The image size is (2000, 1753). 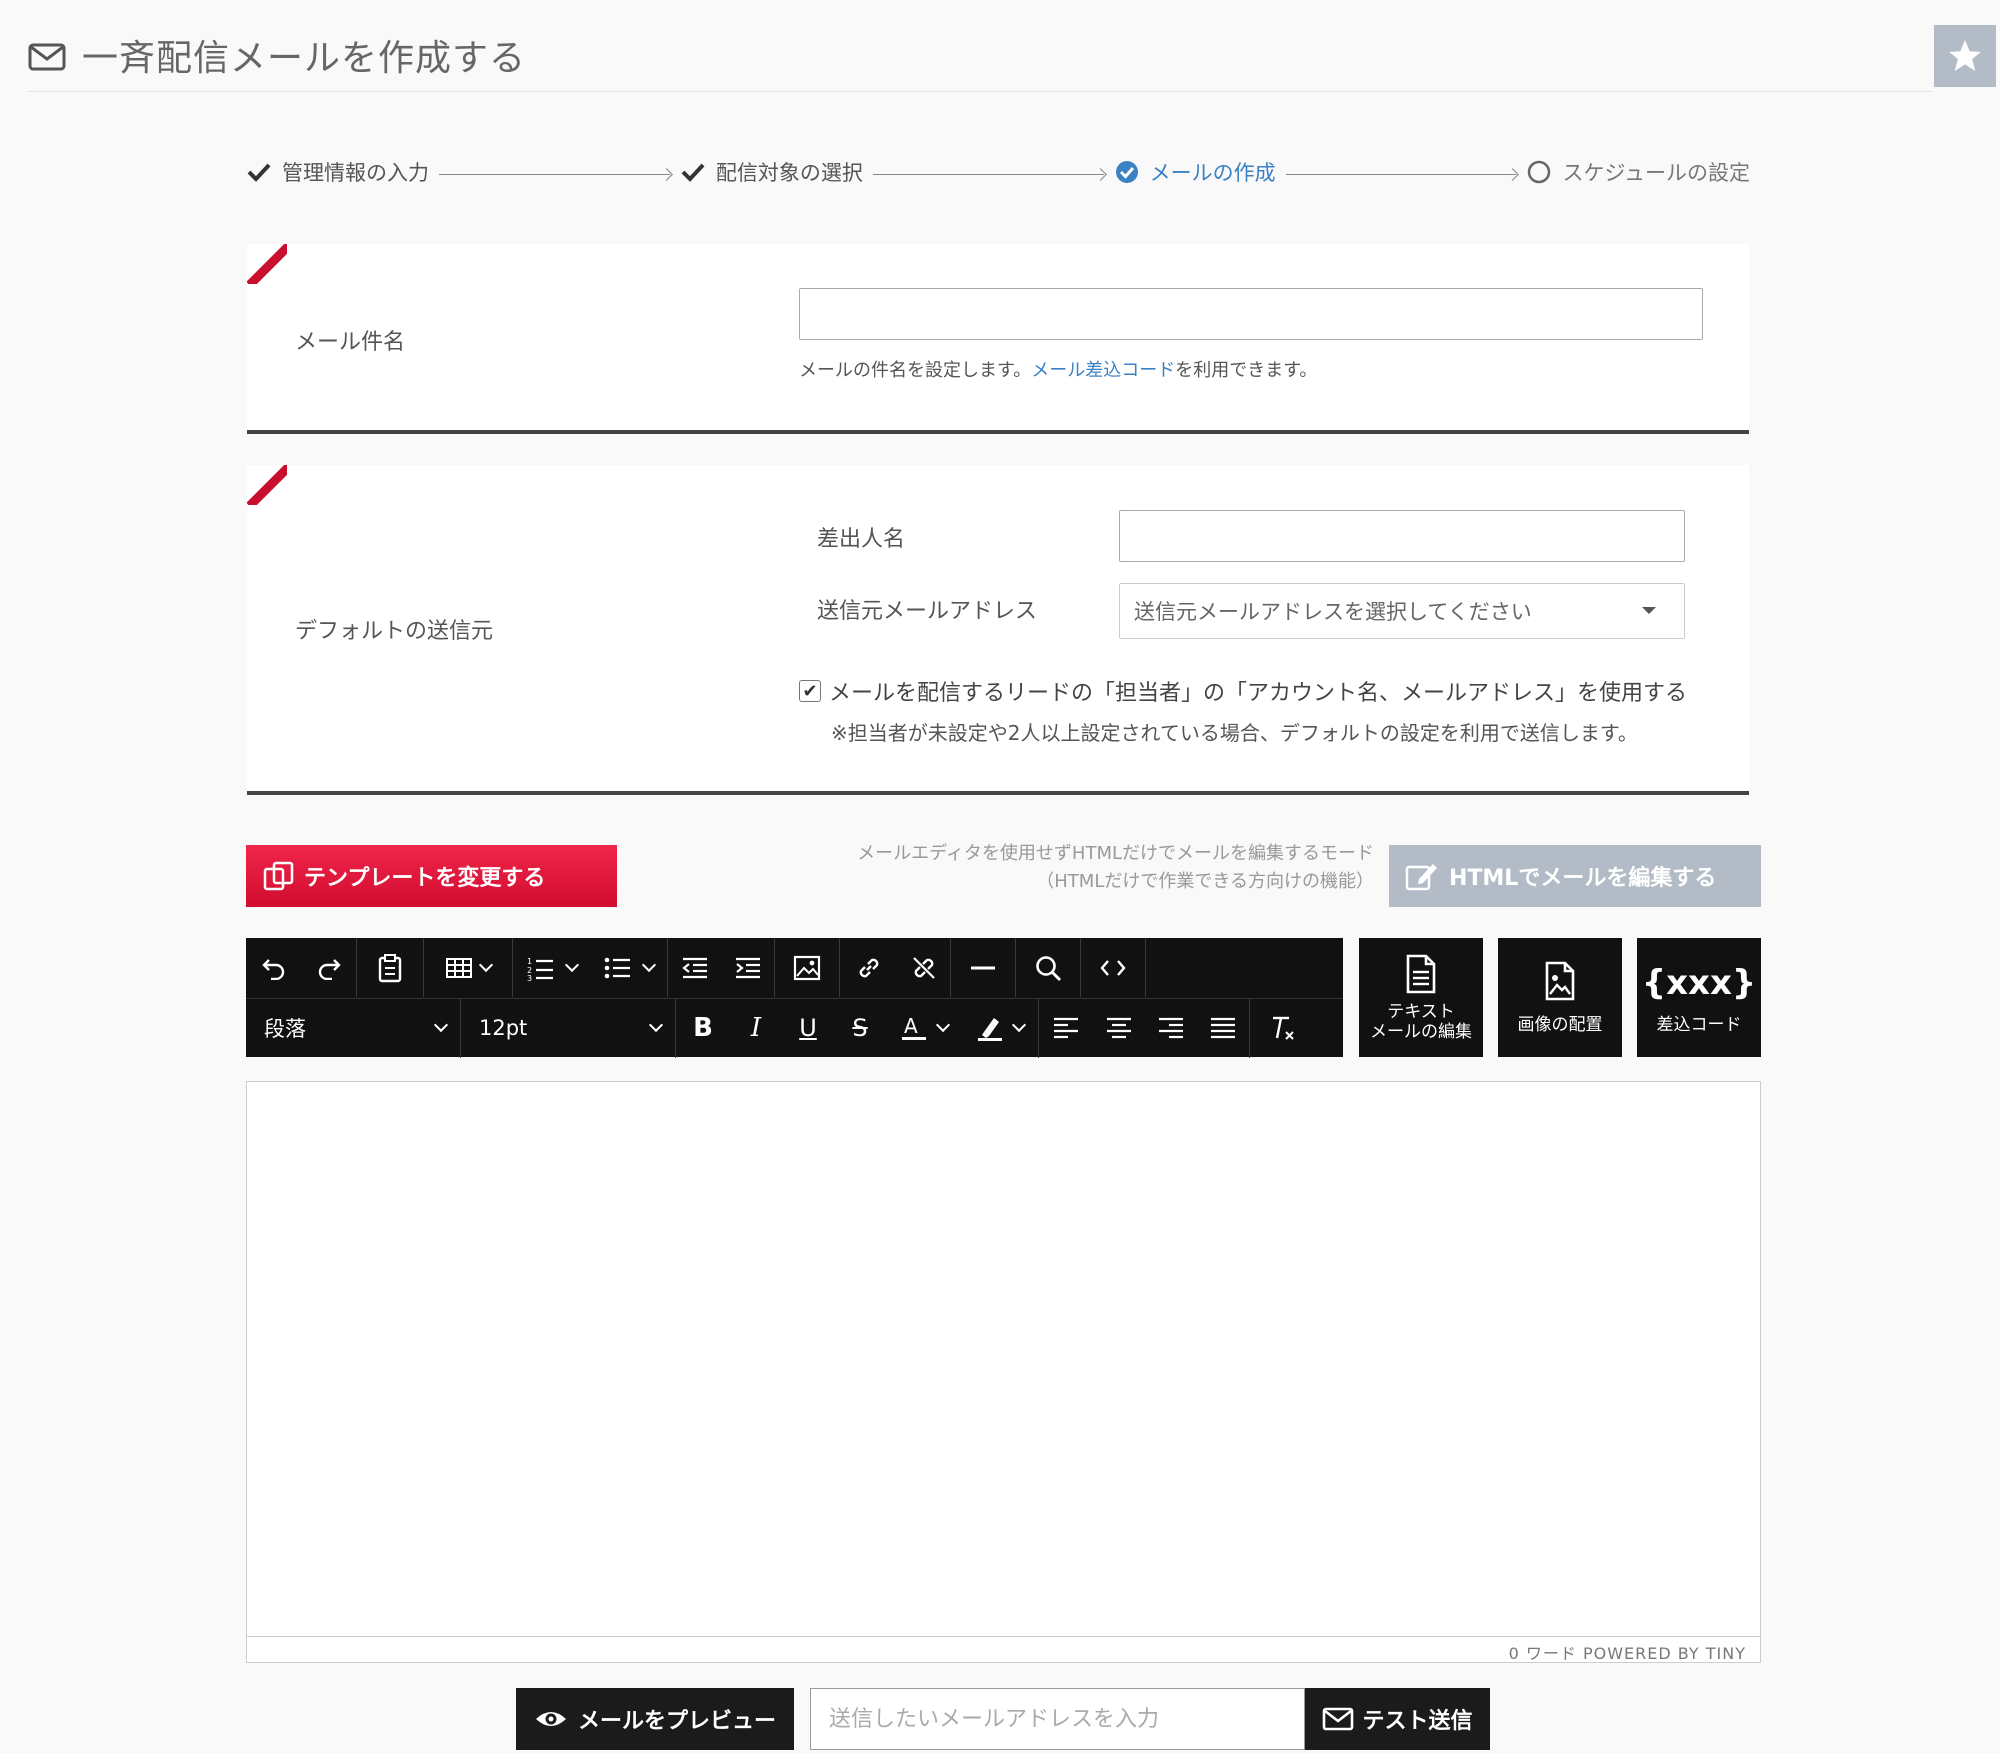 I want to click on progress-steps: 管理情報の入力 配信対象の選択 メールの作成 スケジュールの設定, so click(x=998, y=172).